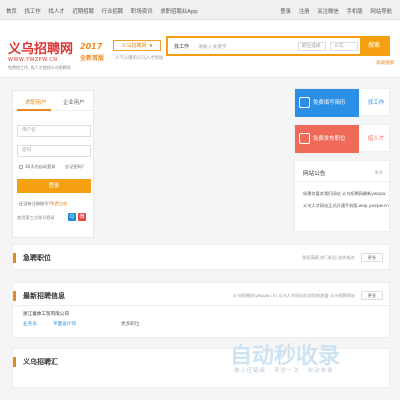 This screenshot has width=400, height=400. Describe the element at coordinates (113, 12) in the screenshot. I see `top-link-industry: 行业招聘` at that location.